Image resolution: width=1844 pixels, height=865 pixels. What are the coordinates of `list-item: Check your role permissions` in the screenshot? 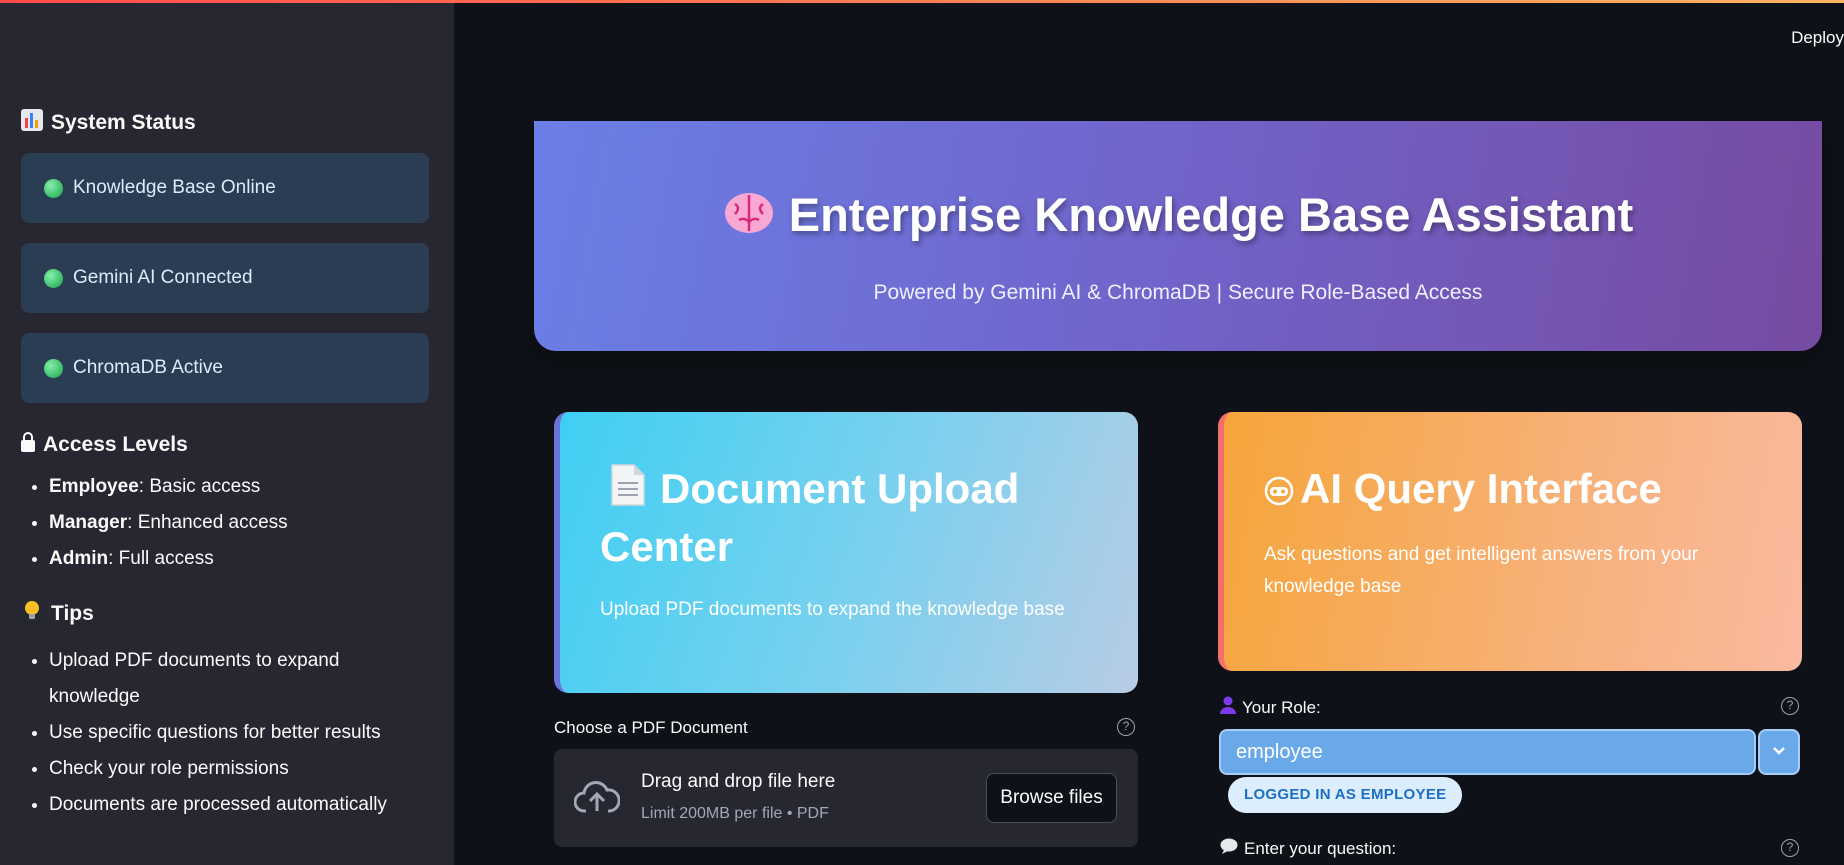 It's located at (239, 769).